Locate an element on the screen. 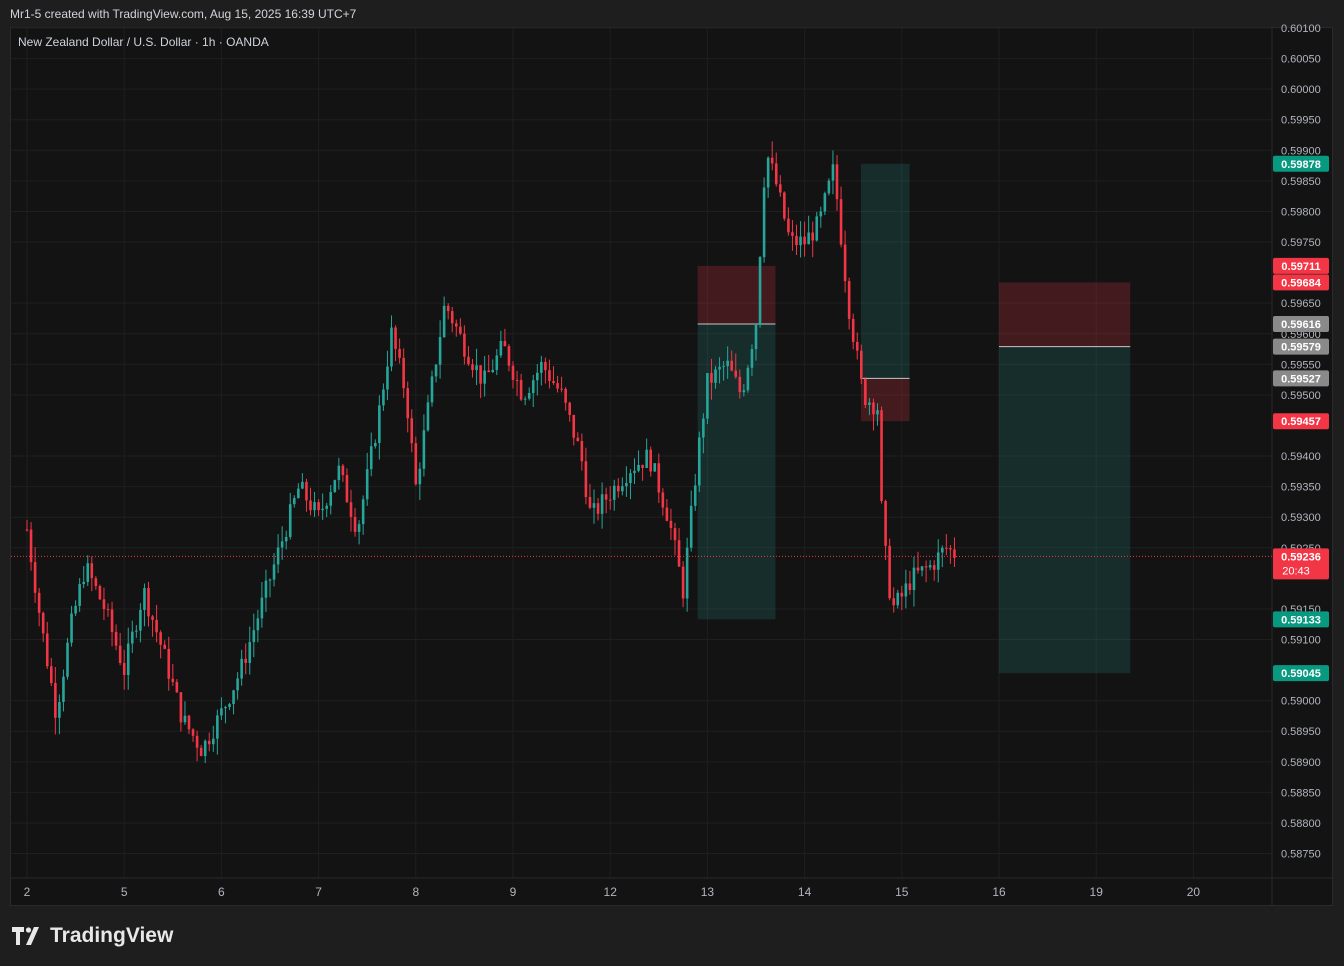 This screenshot has height=966, width=1344. tradingview-logo: TradingView is located at coordinates (92, 936).